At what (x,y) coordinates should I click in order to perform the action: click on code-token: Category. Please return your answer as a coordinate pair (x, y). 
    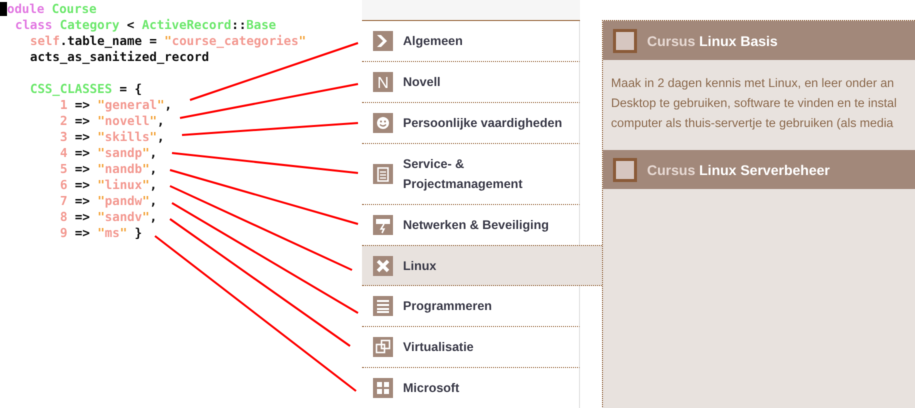
    Looking at the image, I should click on (90, 25).